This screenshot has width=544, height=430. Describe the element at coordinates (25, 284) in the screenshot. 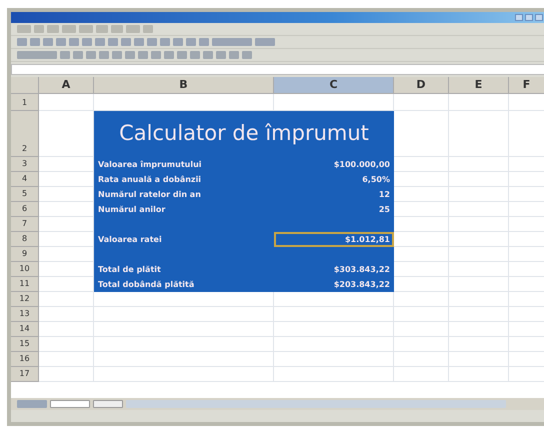

I see `row-header: 11` at that location.